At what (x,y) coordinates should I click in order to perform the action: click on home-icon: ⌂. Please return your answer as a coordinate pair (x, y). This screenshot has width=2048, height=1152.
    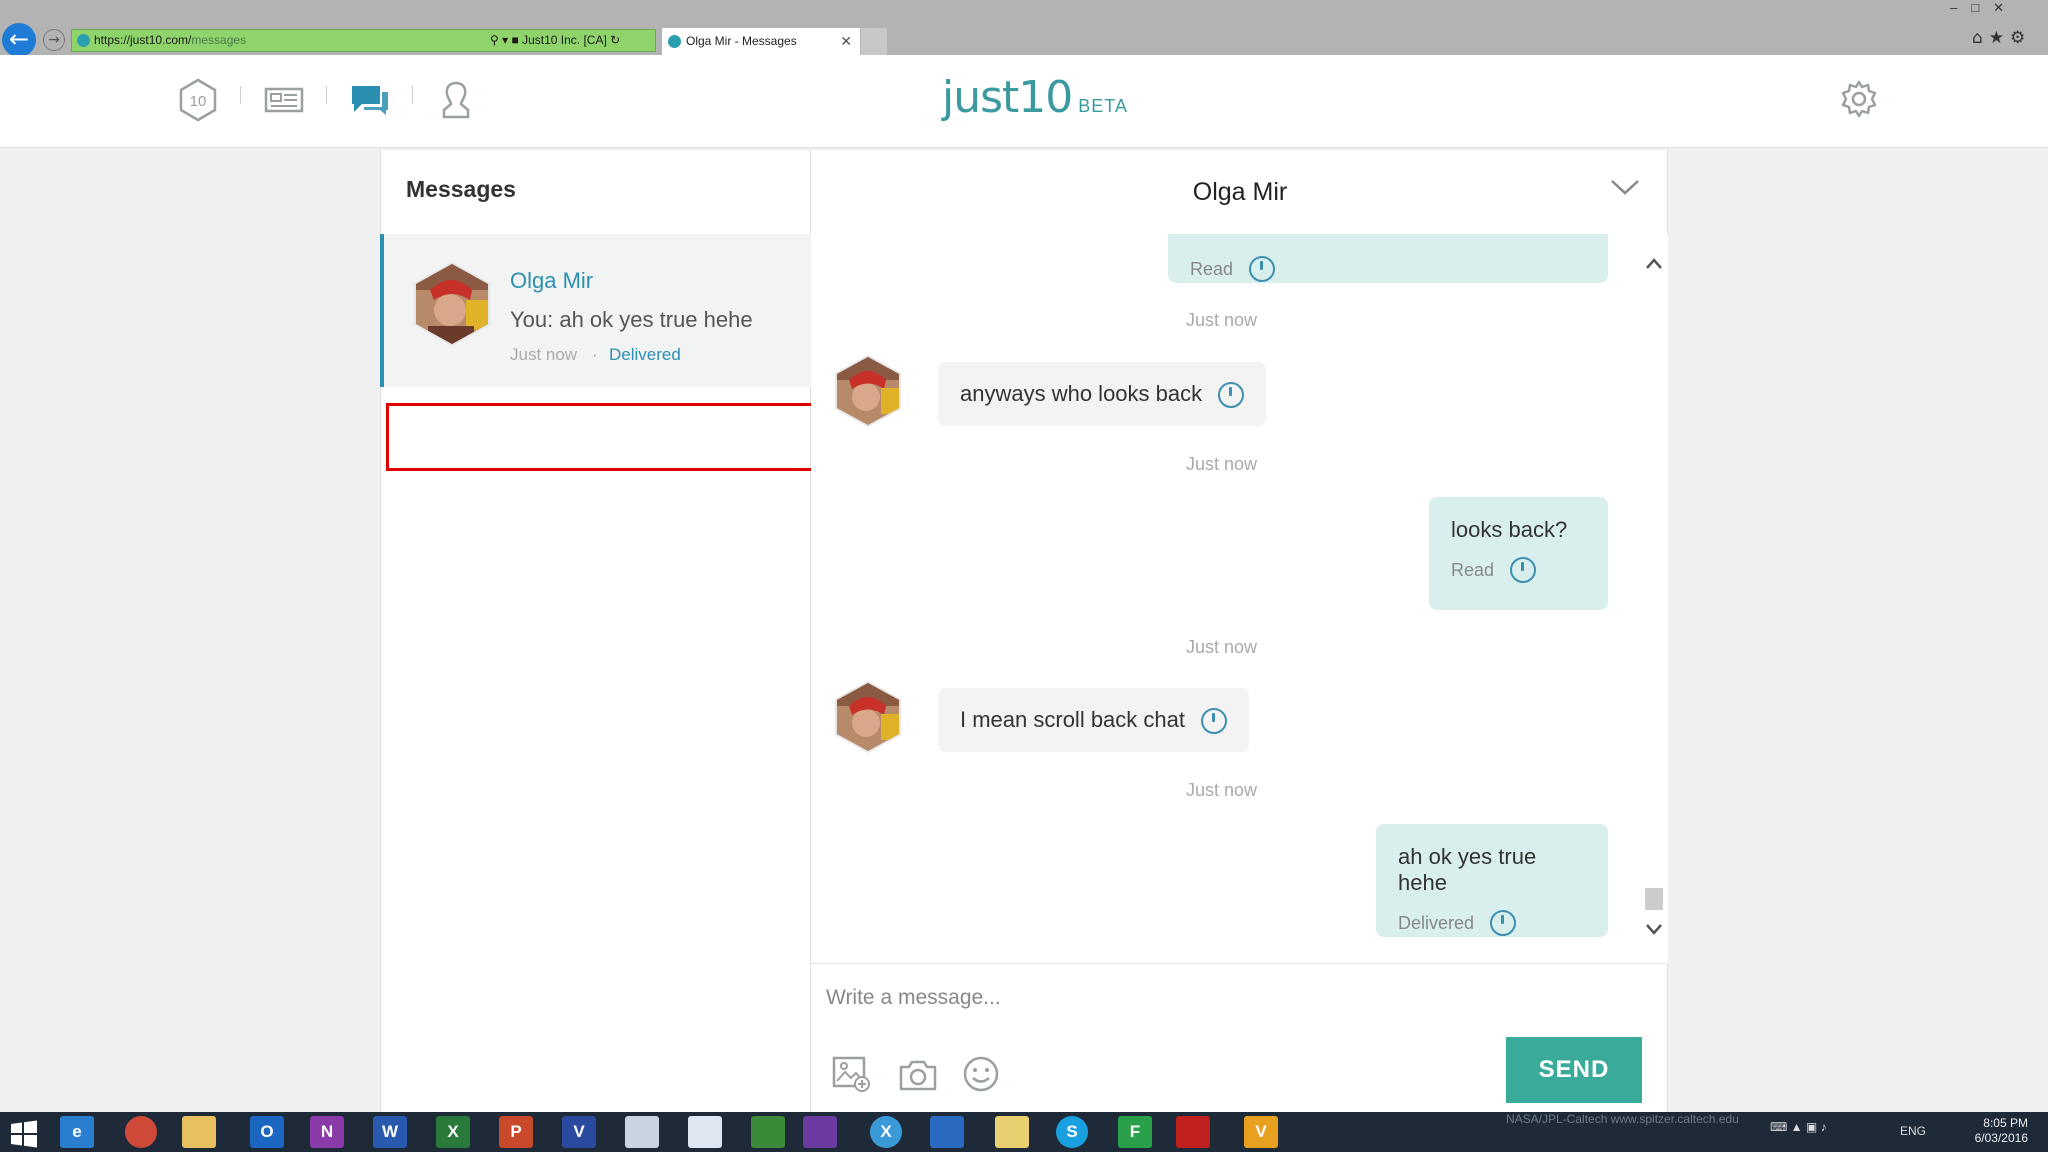
    Looking at the image, I should click on (1980, 38).